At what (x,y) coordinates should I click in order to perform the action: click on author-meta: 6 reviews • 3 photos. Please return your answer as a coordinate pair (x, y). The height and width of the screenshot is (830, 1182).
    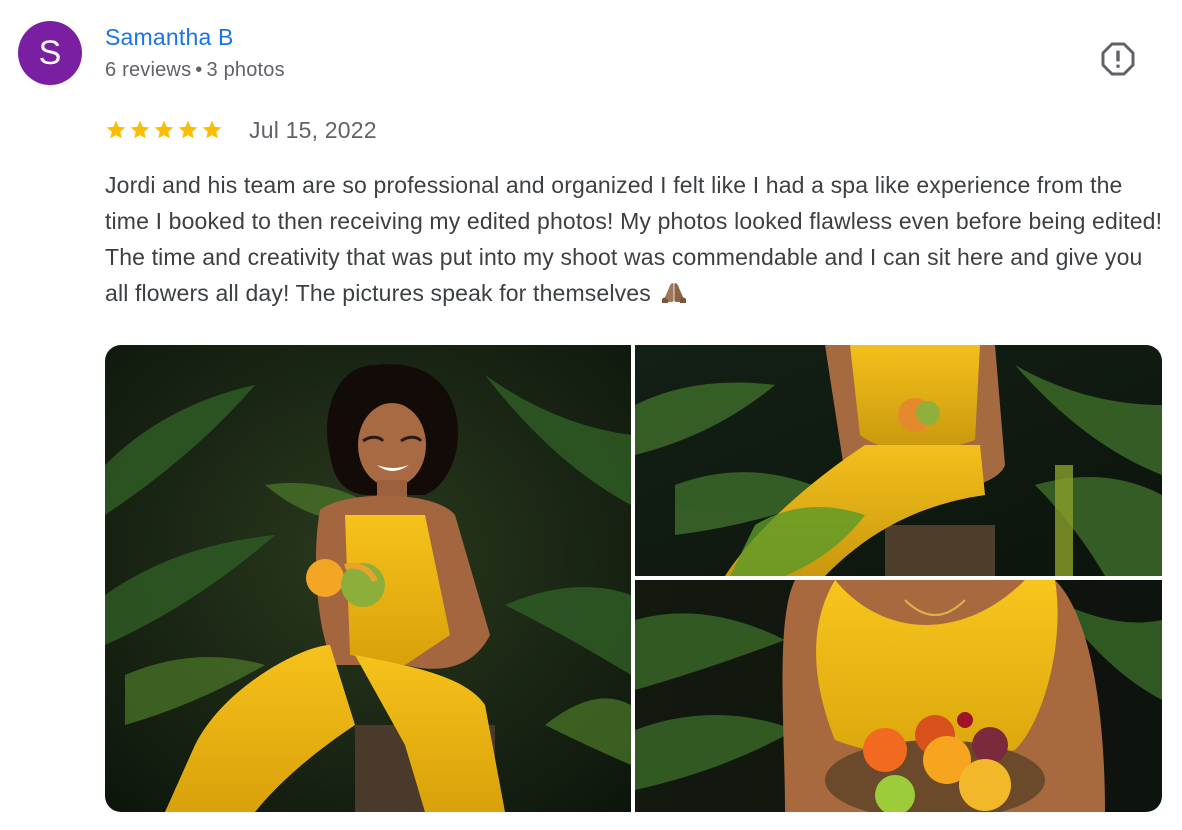
    Looking at the image, I should click on (195, 70).